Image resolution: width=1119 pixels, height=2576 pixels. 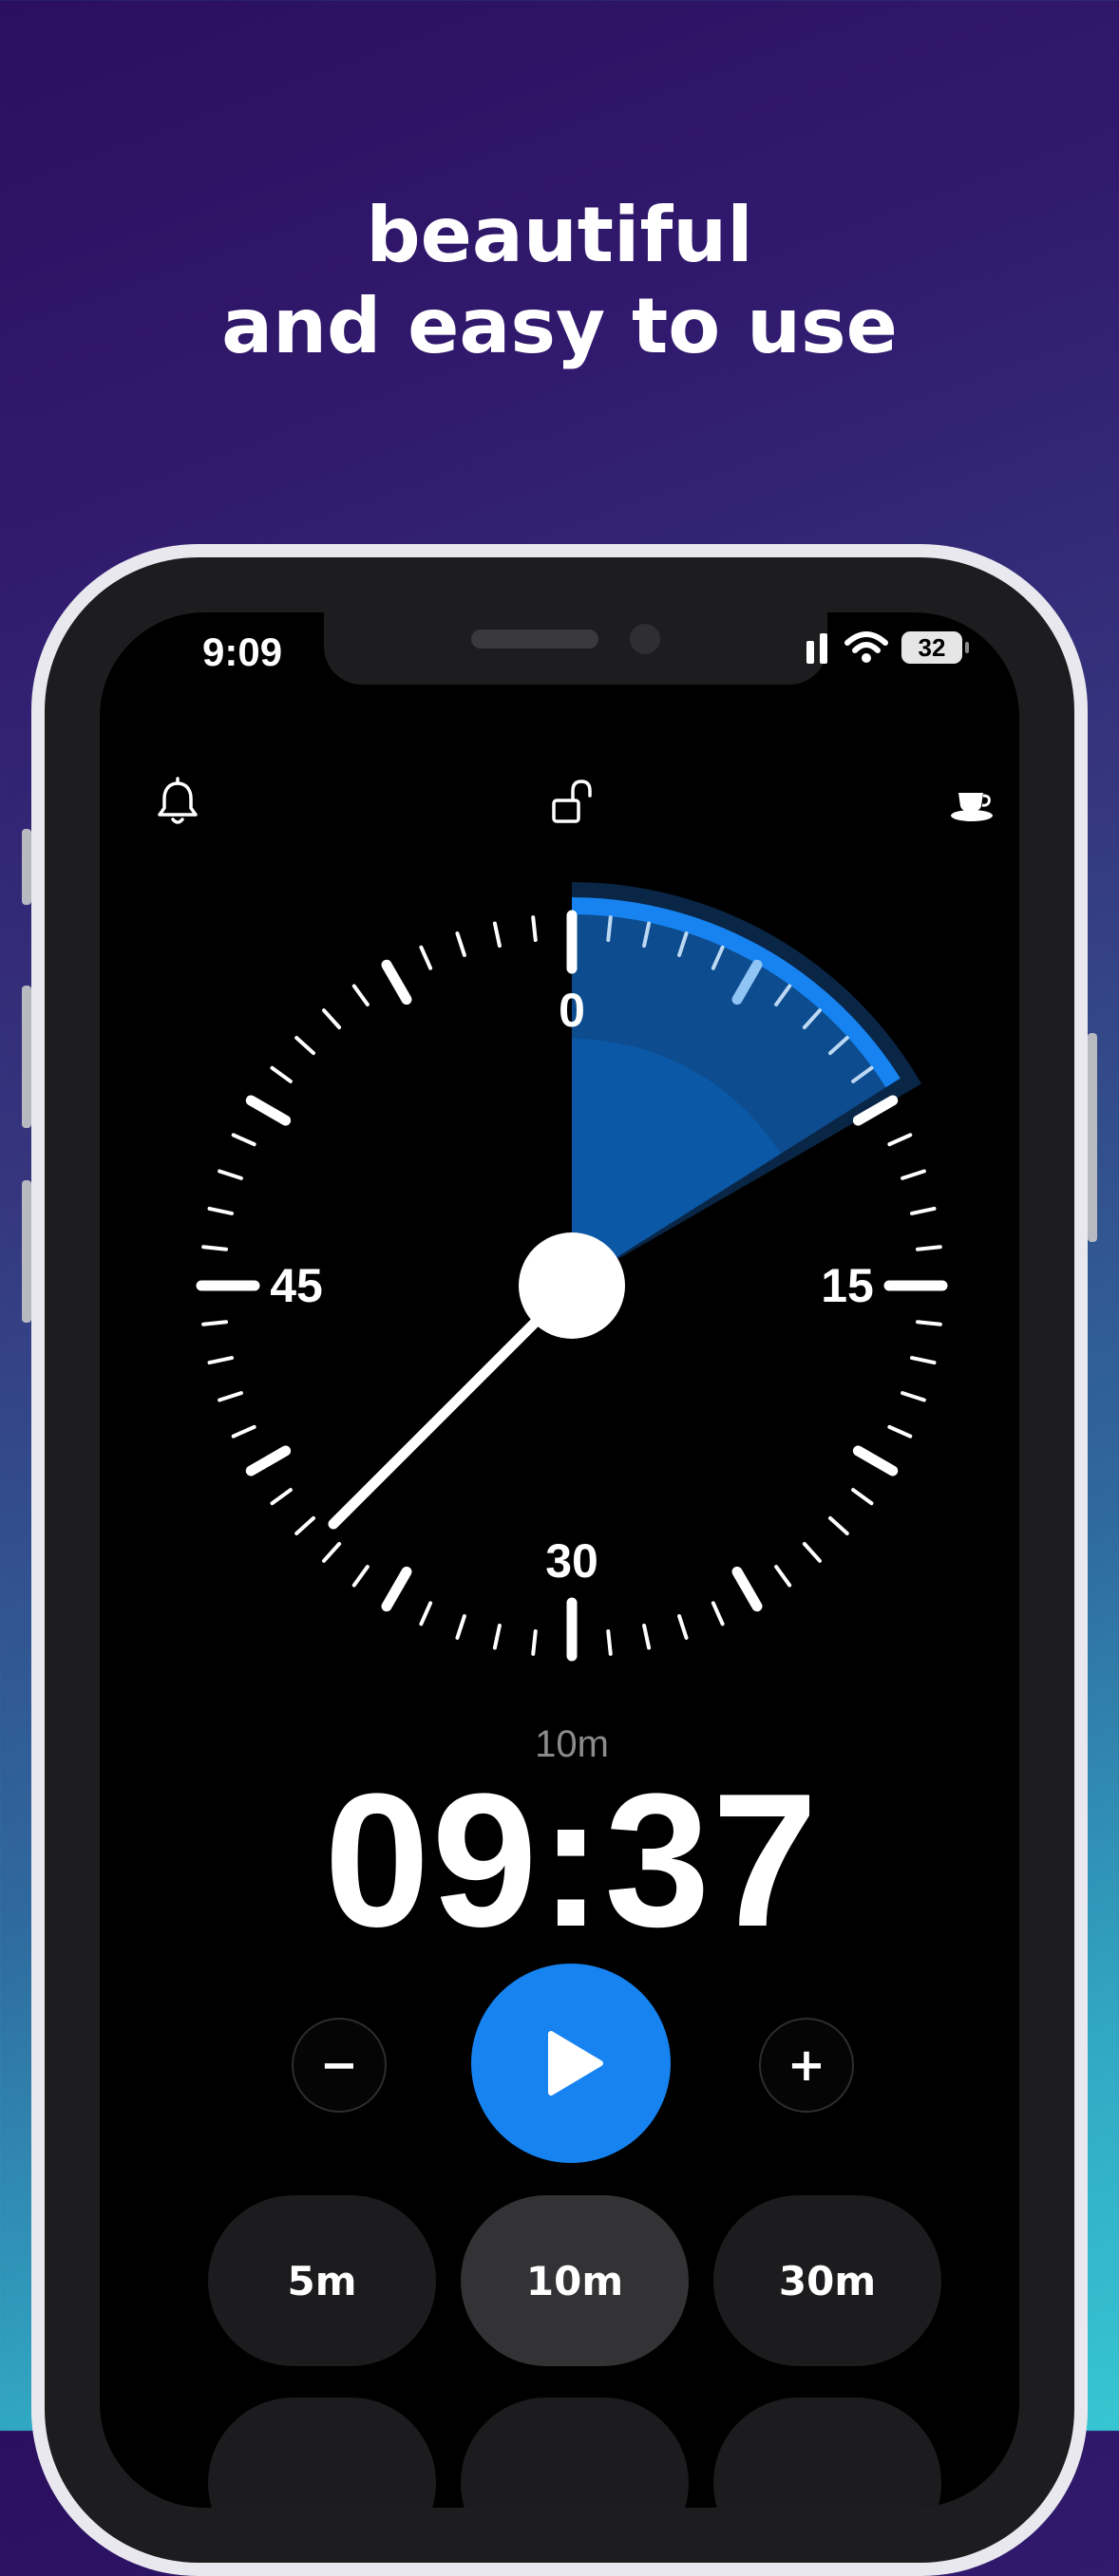 What do you see at coordinates (322, 2280) in the screenshot?
I see `preset-5m: 5m` at bounding box center [322, 2280].